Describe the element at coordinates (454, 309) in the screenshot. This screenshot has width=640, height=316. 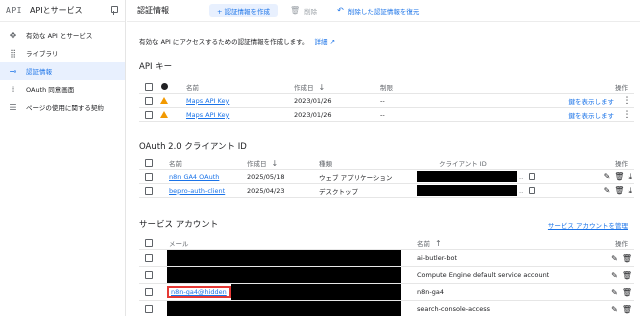
I see `account-name: search-console-access` at that location.